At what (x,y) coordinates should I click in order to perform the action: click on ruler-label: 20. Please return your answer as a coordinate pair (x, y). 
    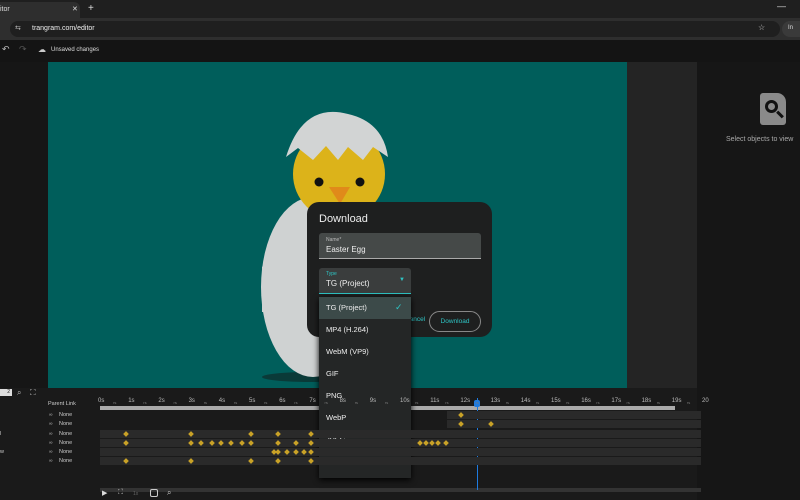
    Looking at the image, I should click on (705, 401).